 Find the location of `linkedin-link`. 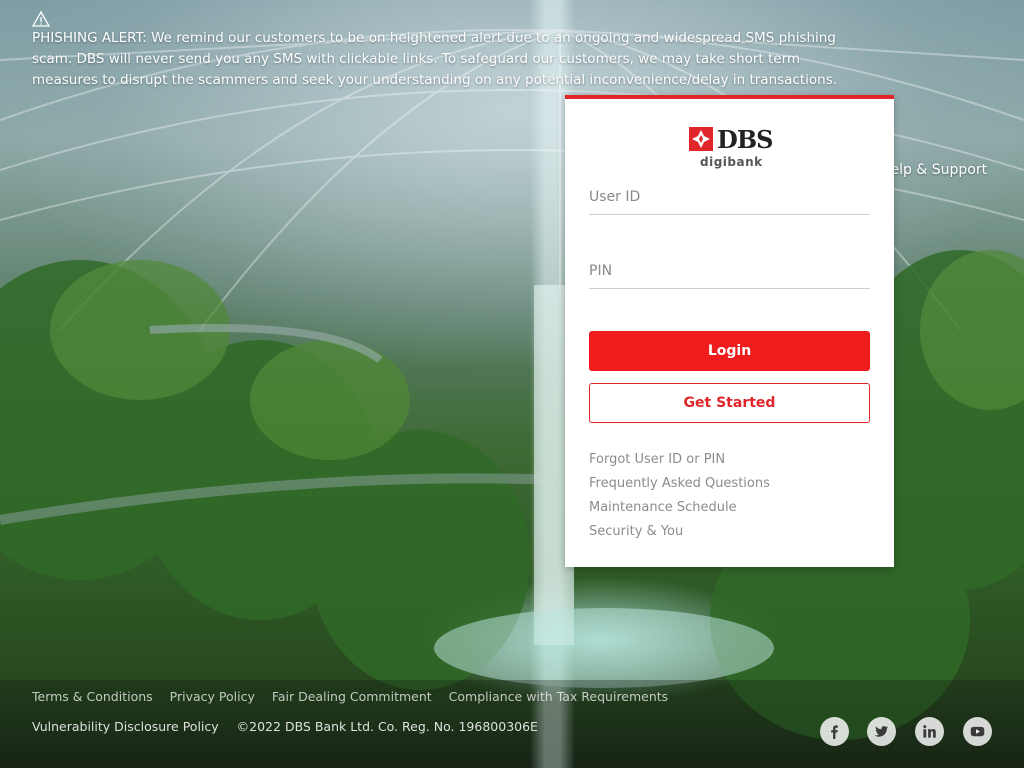

linkedin-link is located at coordinates (929, 731).